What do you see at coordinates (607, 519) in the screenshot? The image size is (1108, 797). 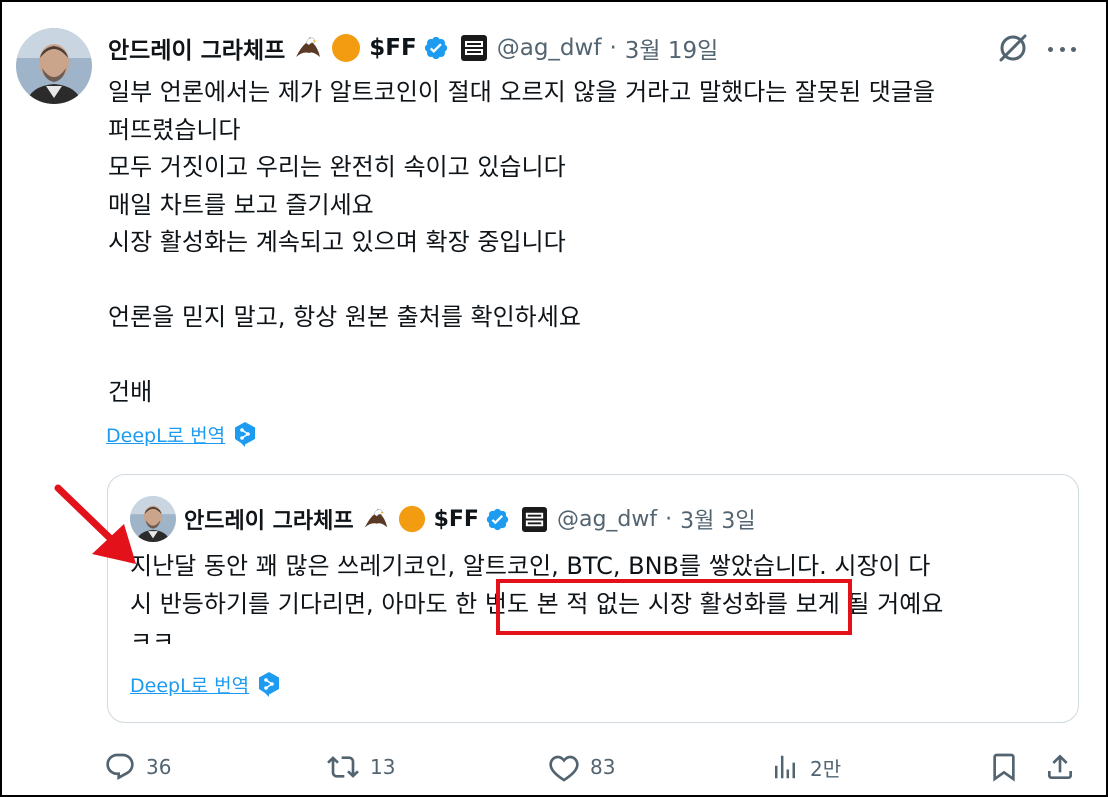 I see `quoted-author-handle: @ag_dwf` at bounding box center [607, 519].